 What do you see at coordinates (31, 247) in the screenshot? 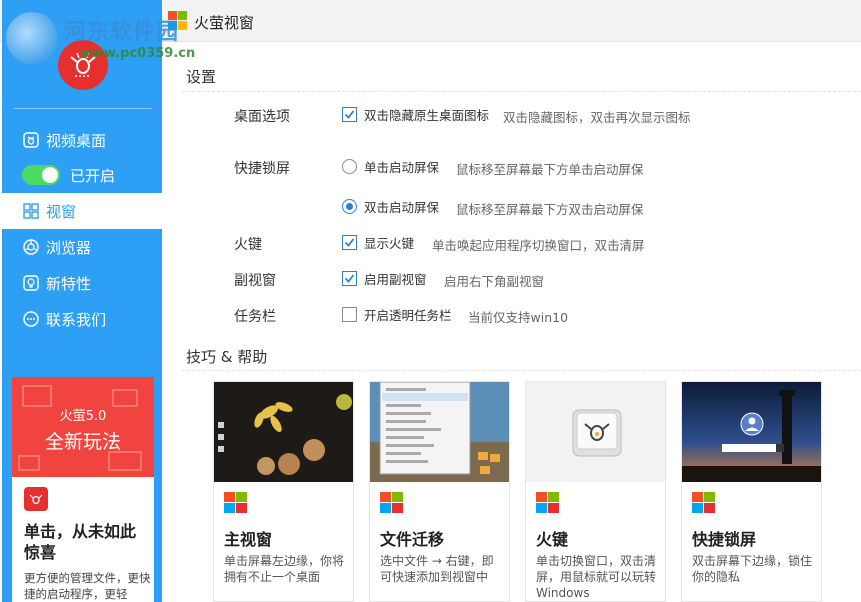
I see `browser-icon` at bounding box center [31, 247].